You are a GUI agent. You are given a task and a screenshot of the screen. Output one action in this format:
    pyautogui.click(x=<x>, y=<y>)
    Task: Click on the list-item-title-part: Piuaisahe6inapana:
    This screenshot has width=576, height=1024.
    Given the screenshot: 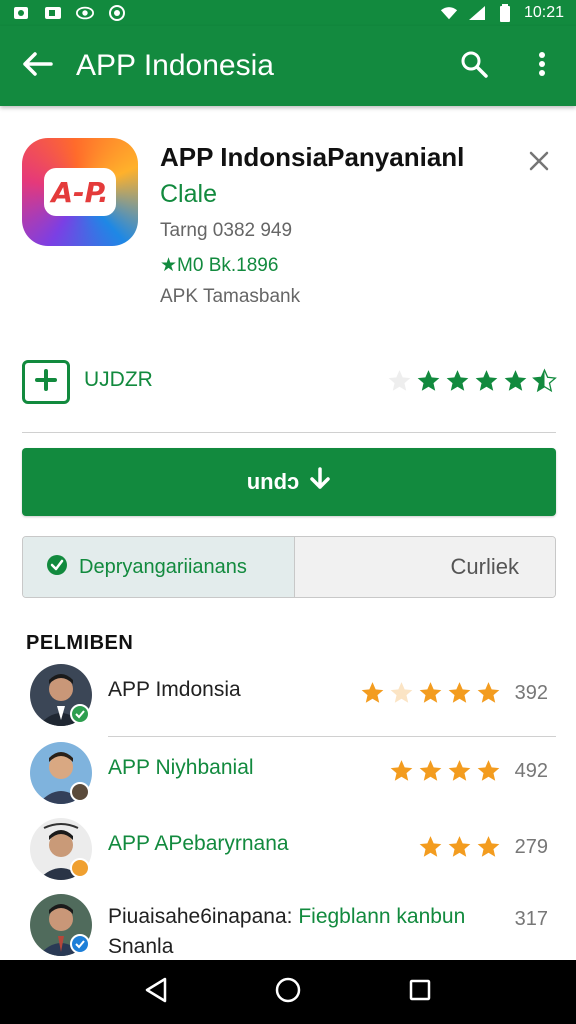 What is the action you would take?
    pyautogui.click(x=203, y=916)
    